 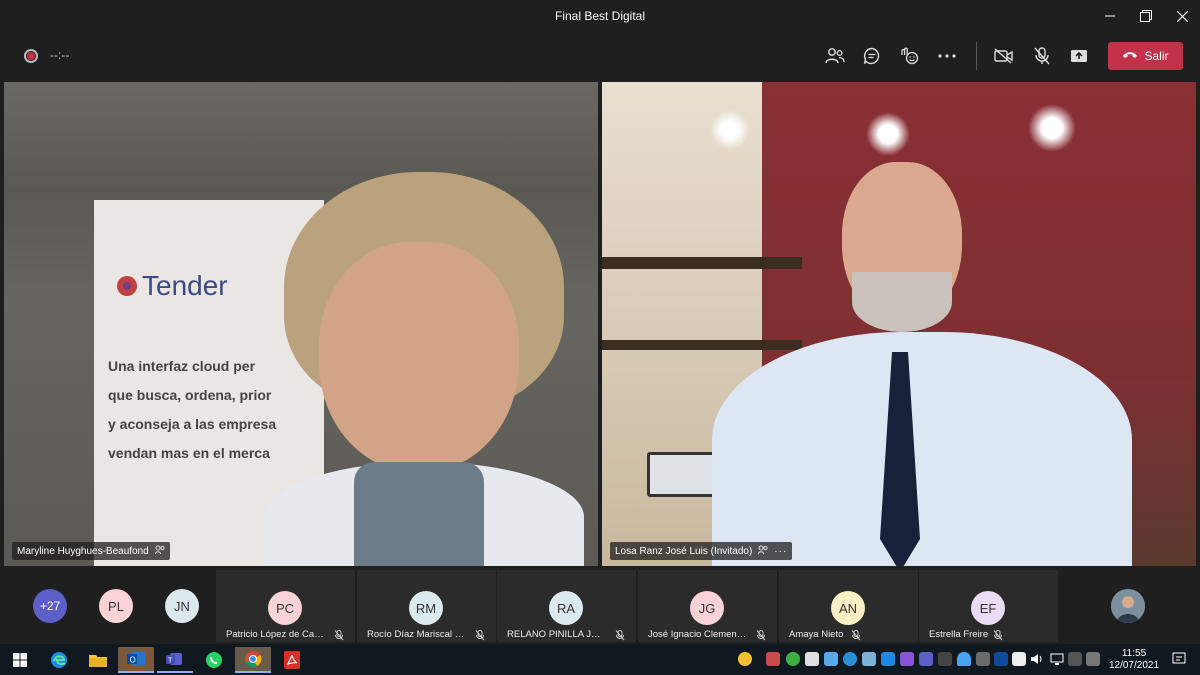 What do you see at coordinates (1156, 56) in the screenshot?
I see `leave-label: Salir` at bounding box center [1156, 56].